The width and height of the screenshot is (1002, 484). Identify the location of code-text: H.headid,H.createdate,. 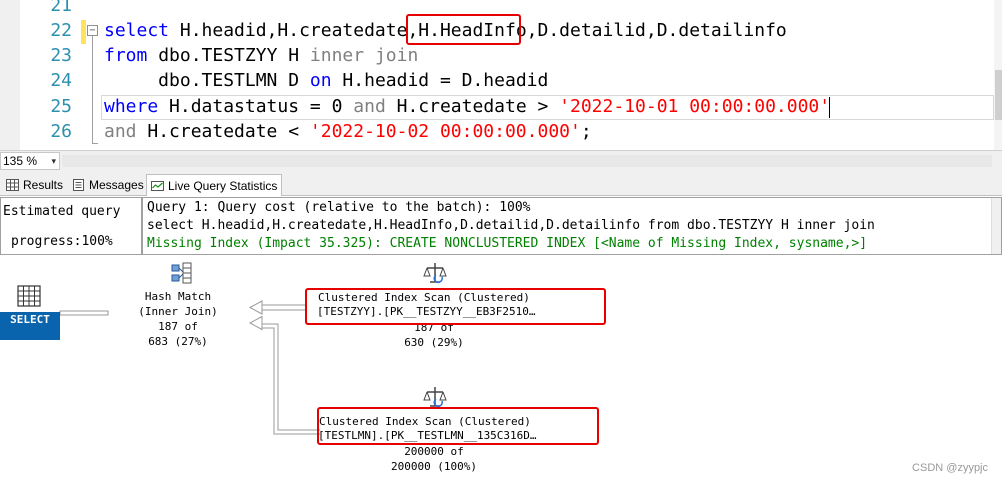
(294, 30).